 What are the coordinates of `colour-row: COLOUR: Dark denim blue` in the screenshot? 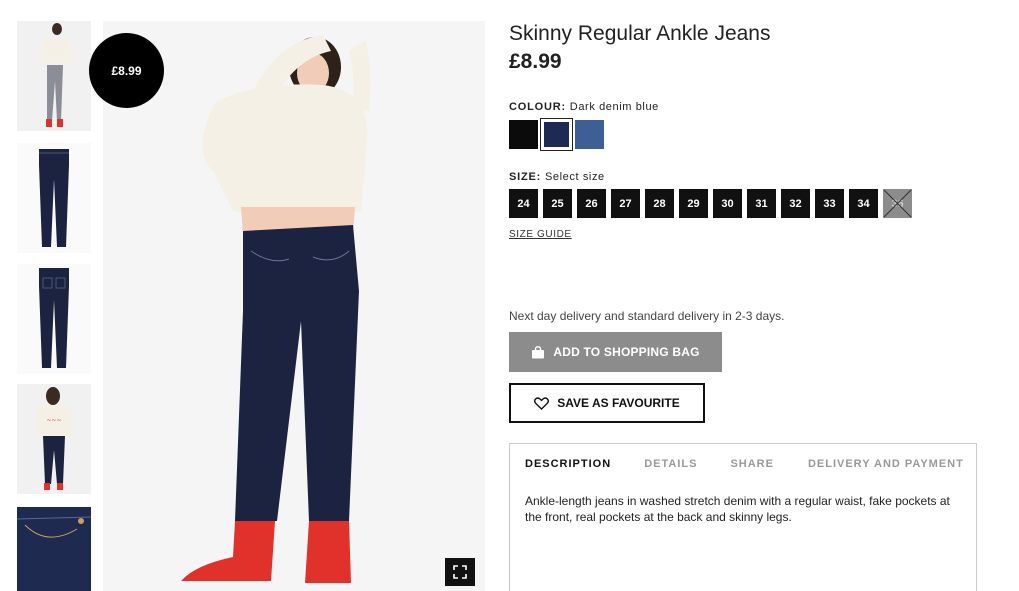 It's located at (584, 107).